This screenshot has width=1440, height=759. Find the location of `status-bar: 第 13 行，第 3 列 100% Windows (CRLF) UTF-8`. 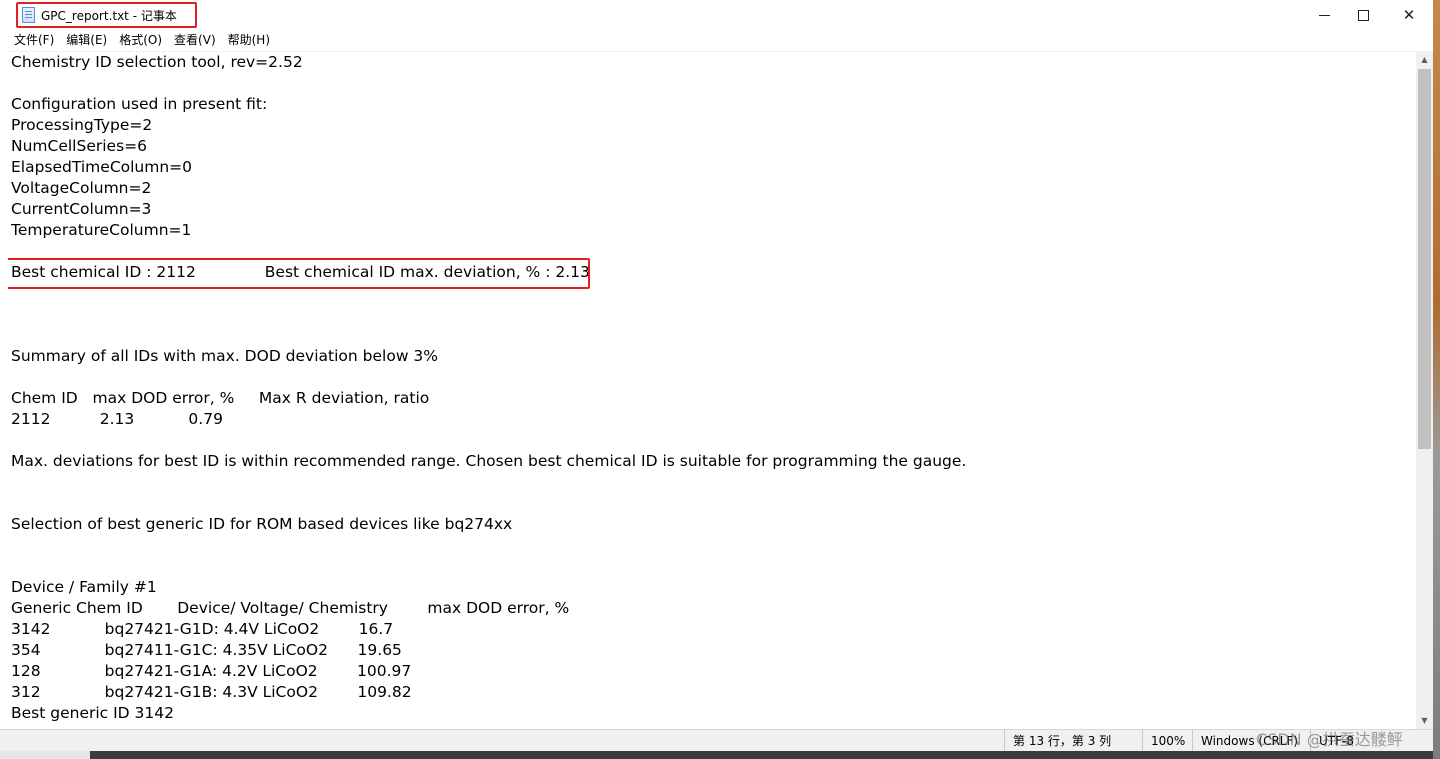

status-bar: 第 13 行，第 3 列 100% Windows (CRLF) UTF-8 is located at coordinates (720, 740).